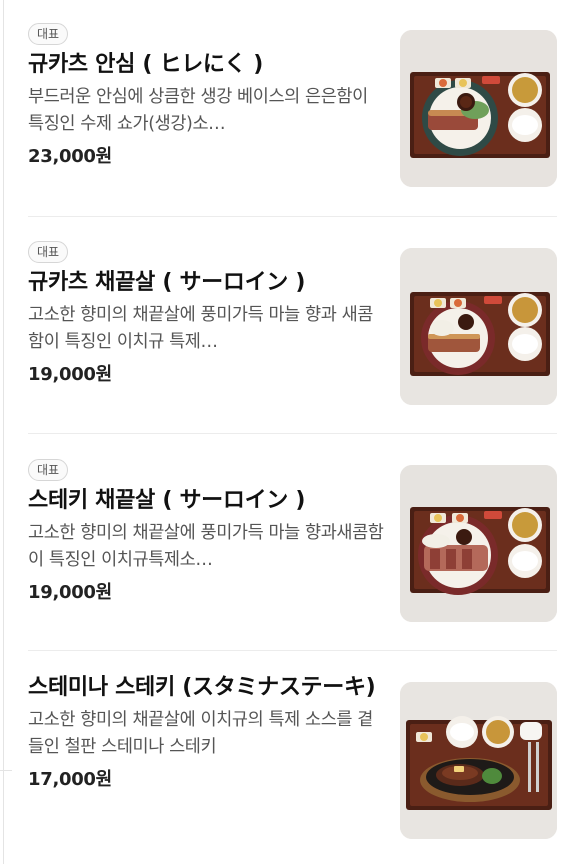 The width and height of the screenshot is (577, 868). What do you see at coordinates (478, 108) in the screenshot?
I see `gyukatsu-tenderloin-set-photo` at bounding box center [478, 108].